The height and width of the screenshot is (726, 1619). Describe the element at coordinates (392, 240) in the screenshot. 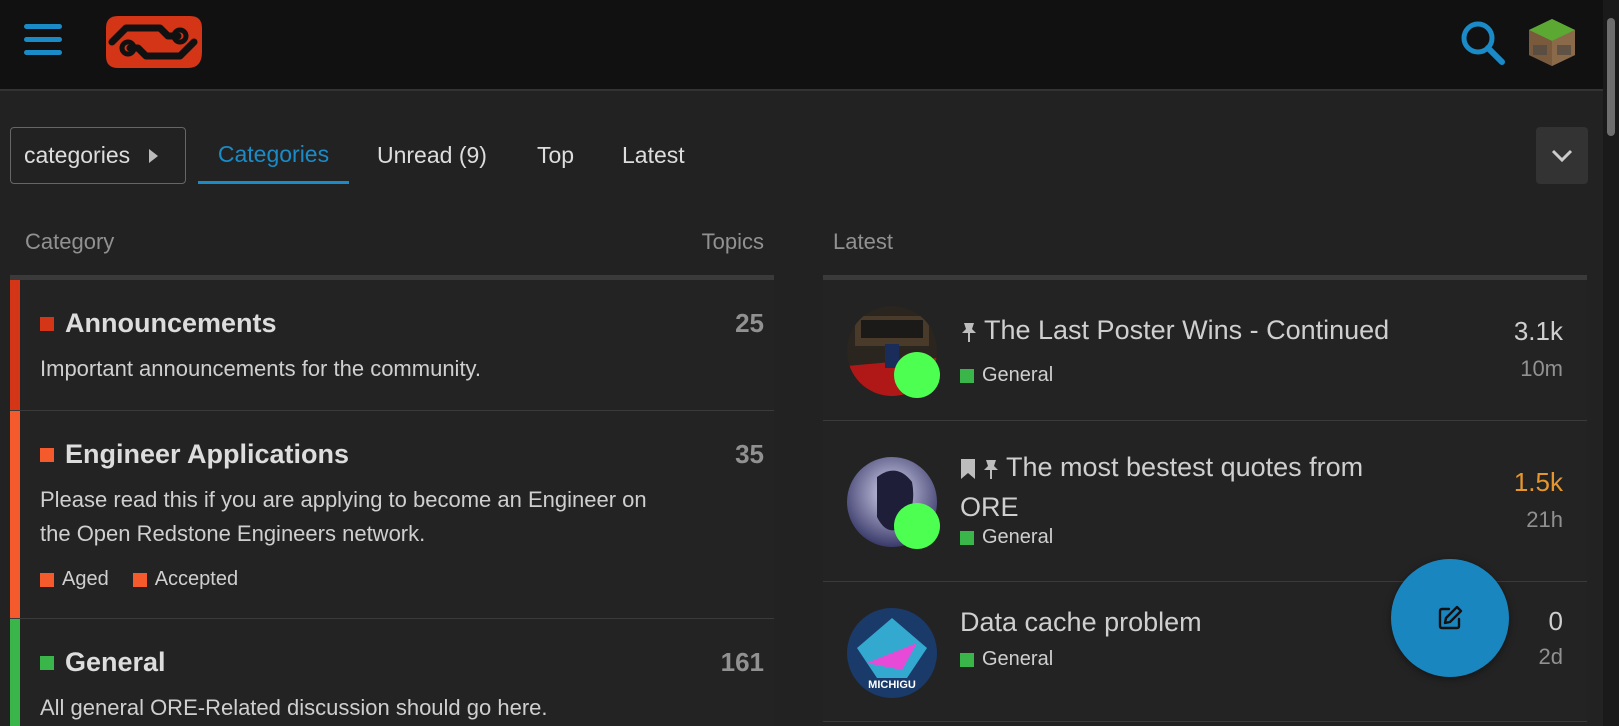

I see `categories-table-header: Category Topics` at that location.